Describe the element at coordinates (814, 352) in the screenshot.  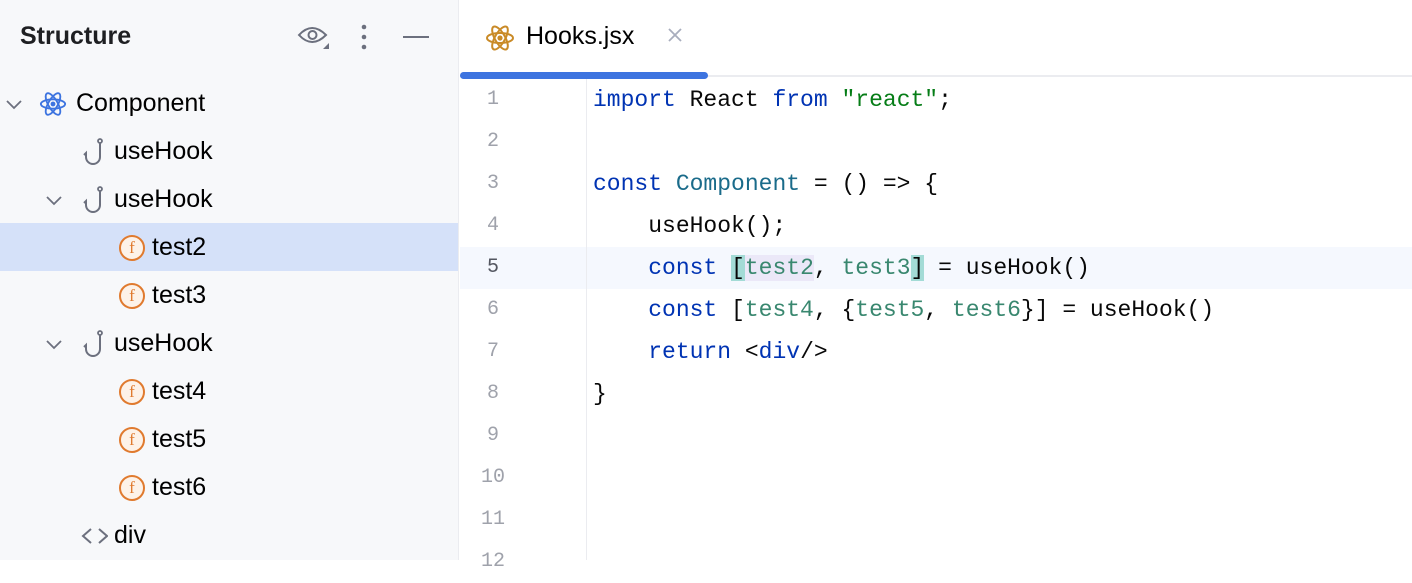
I see `code-token: />` at that location.